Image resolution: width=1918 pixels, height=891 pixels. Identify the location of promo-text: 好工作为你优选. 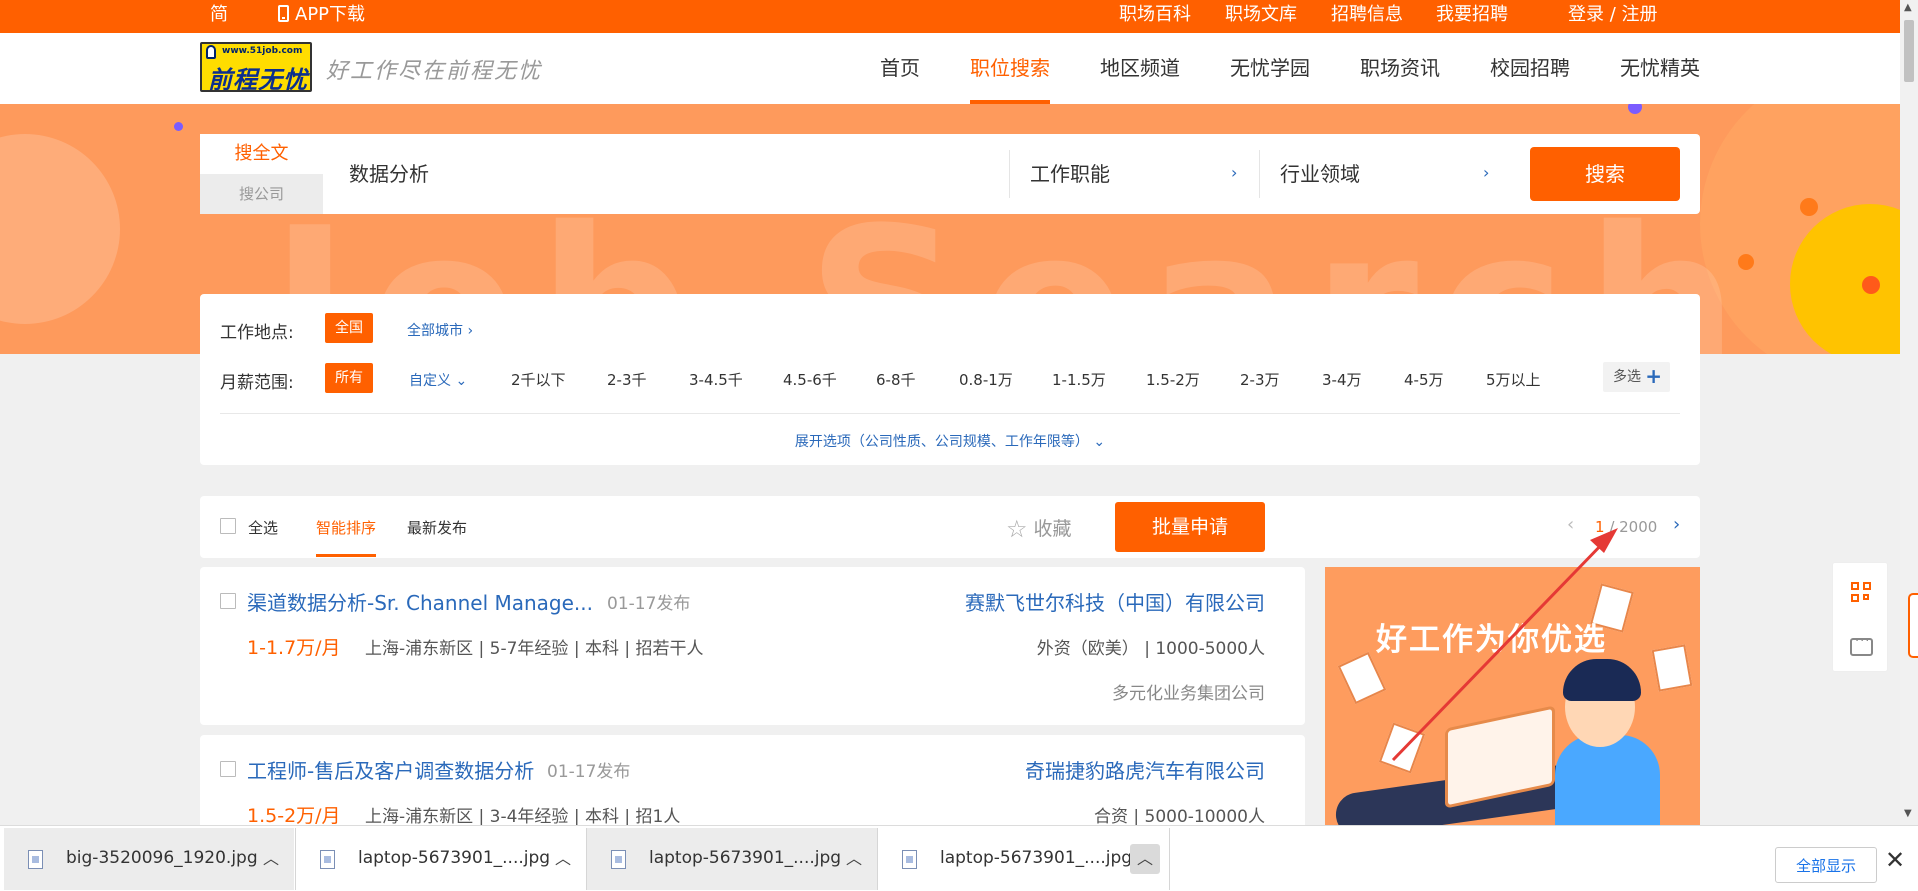
(1491, 640).